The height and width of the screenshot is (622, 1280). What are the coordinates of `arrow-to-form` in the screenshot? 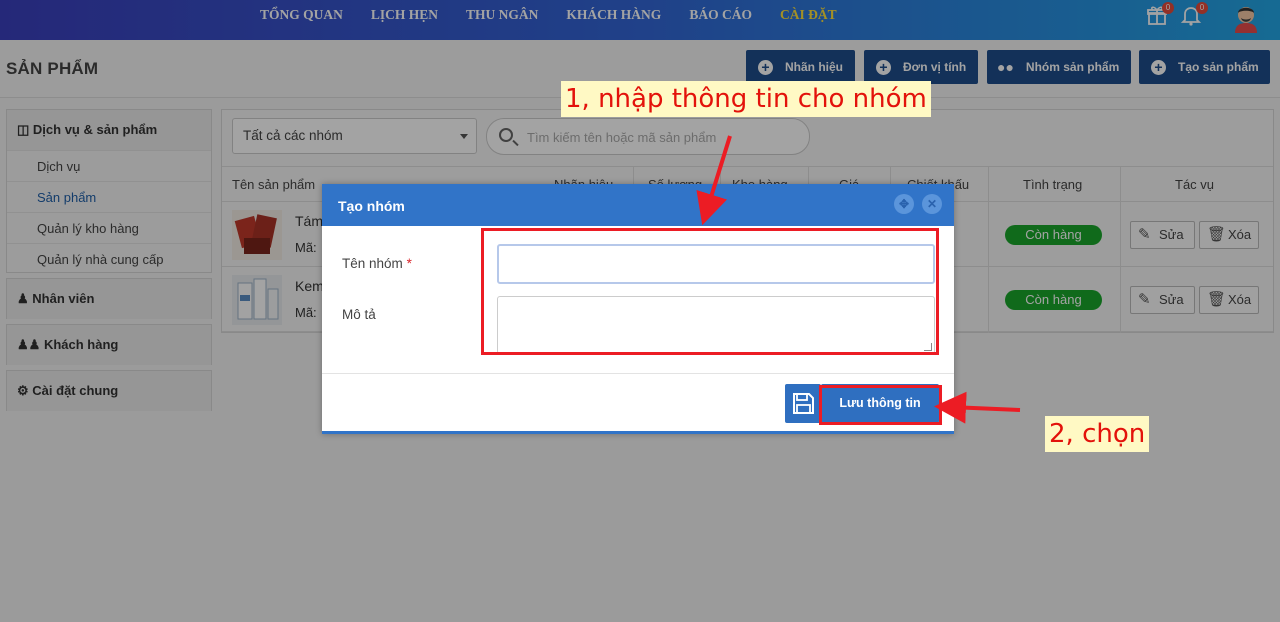 It's located at (714, 180).